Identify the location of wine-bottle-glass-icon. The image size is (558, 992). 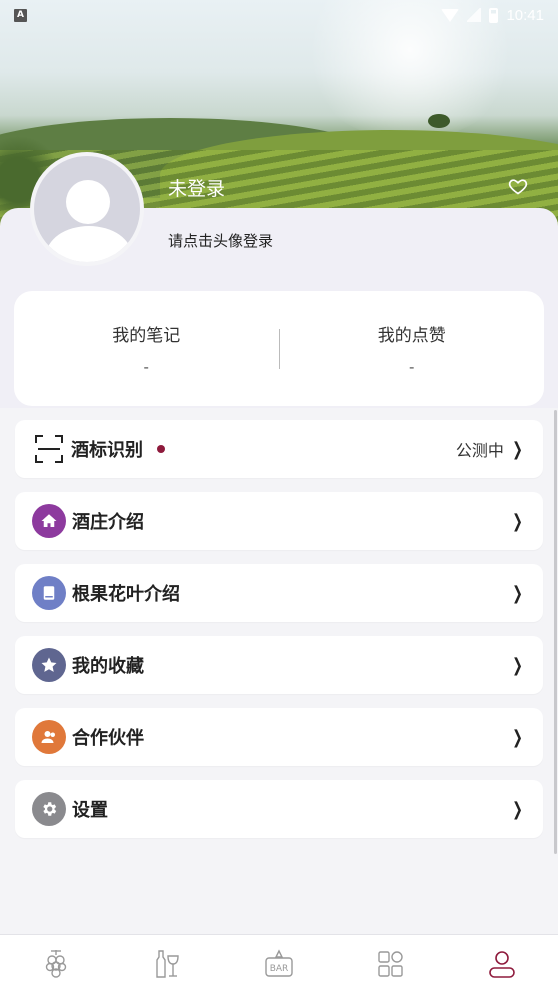
(168, 963).